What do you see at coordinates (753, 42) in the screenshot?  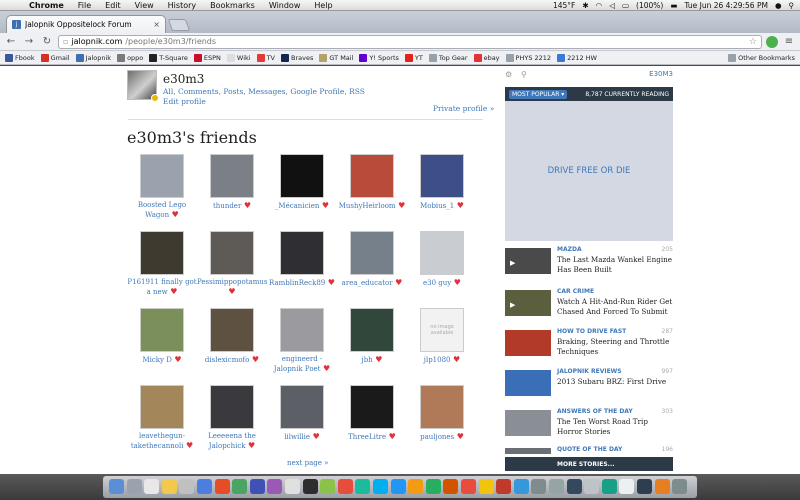 I see `bookmark-star-icon: ☆` at bounding box center [753, 42].